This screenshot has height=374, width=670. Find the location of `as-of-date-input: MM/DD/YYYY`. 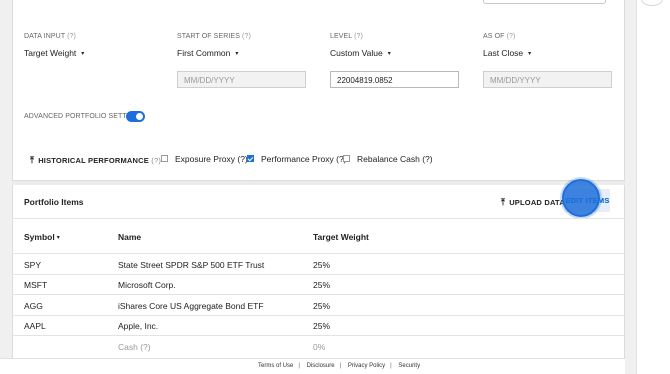

as-of-date-input: MM/DD/YYYY is located at coordinates (547, 79).